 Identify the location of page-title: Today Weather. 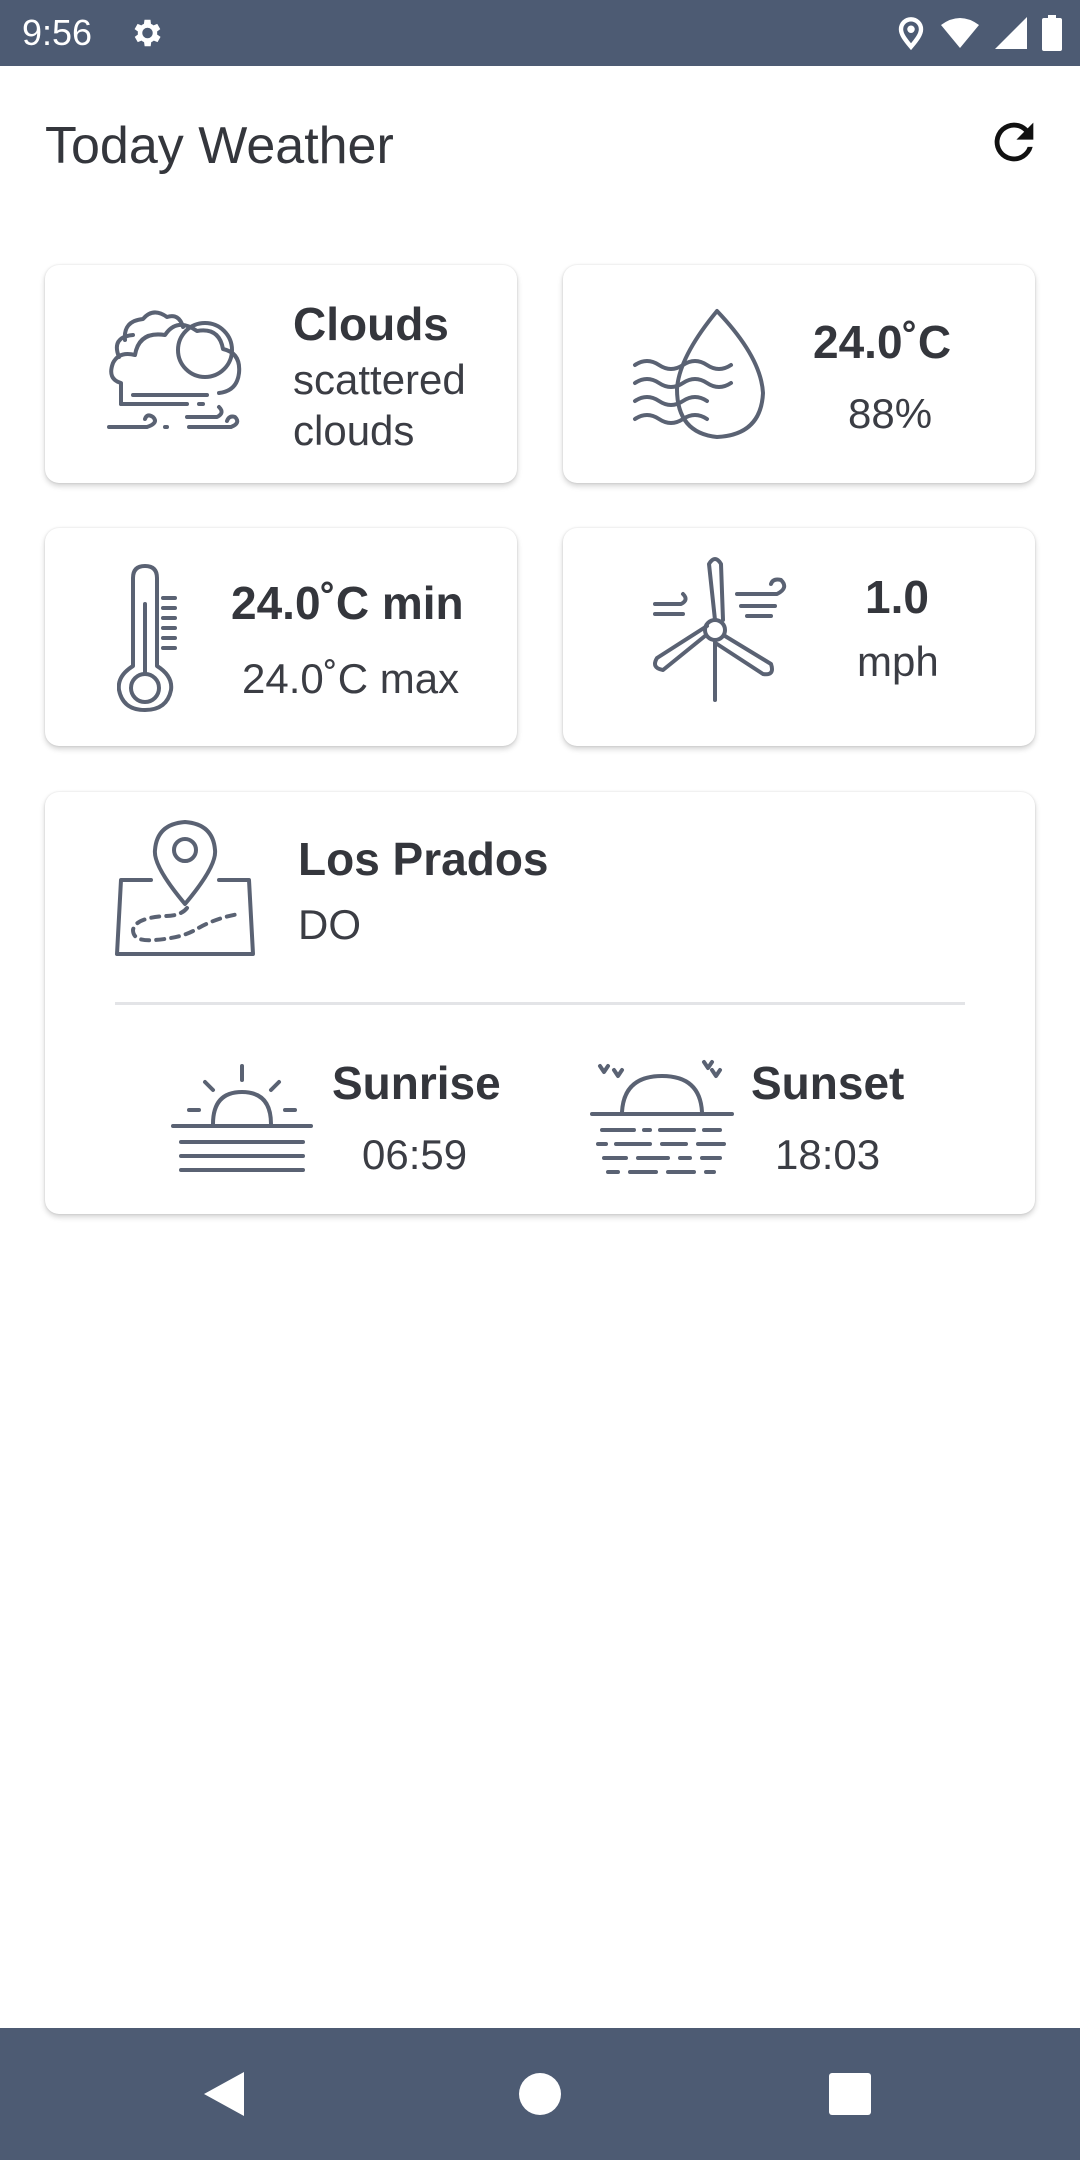
(219, 146).